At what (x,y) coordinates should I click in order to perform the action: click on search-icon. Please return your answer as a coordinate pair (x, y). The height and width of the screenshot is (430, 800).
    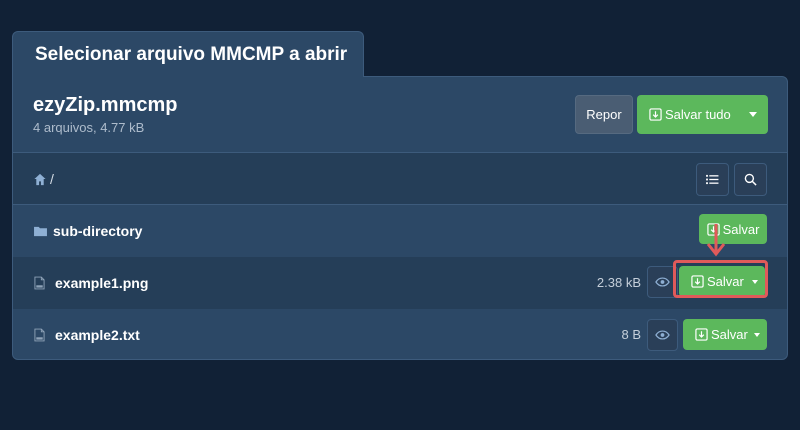
    Looking at the image, I should click on (750, 179).